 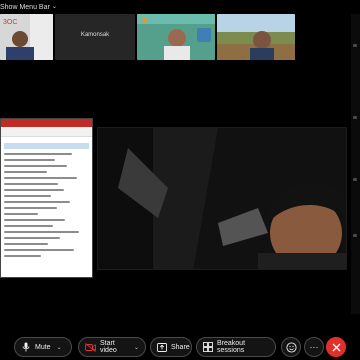 I want to click on breakout-grid-icon, so click(x=208, y=347).